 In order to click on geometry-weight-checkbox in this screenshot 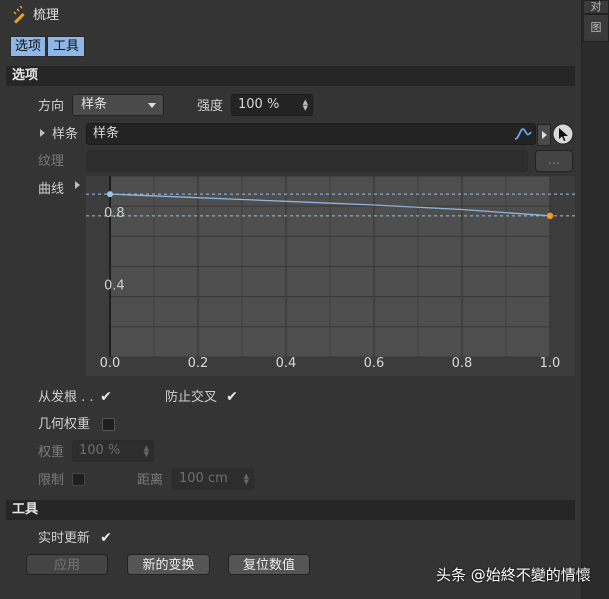, I will do `click(108, 424)`.